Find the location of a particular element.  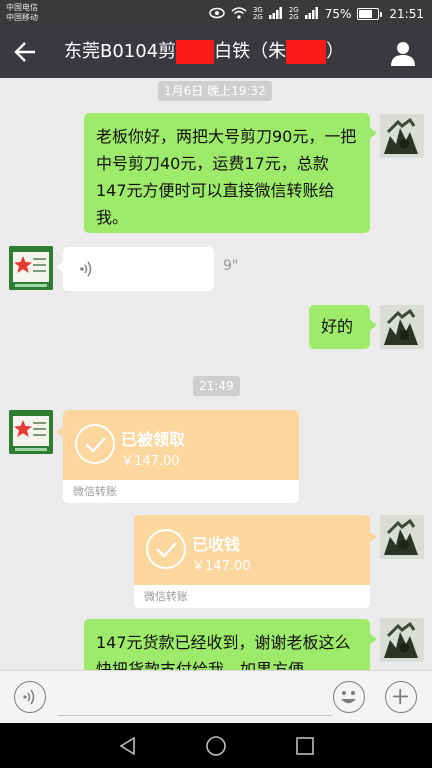

system-nav-bar is located at coordinates (216, 745).